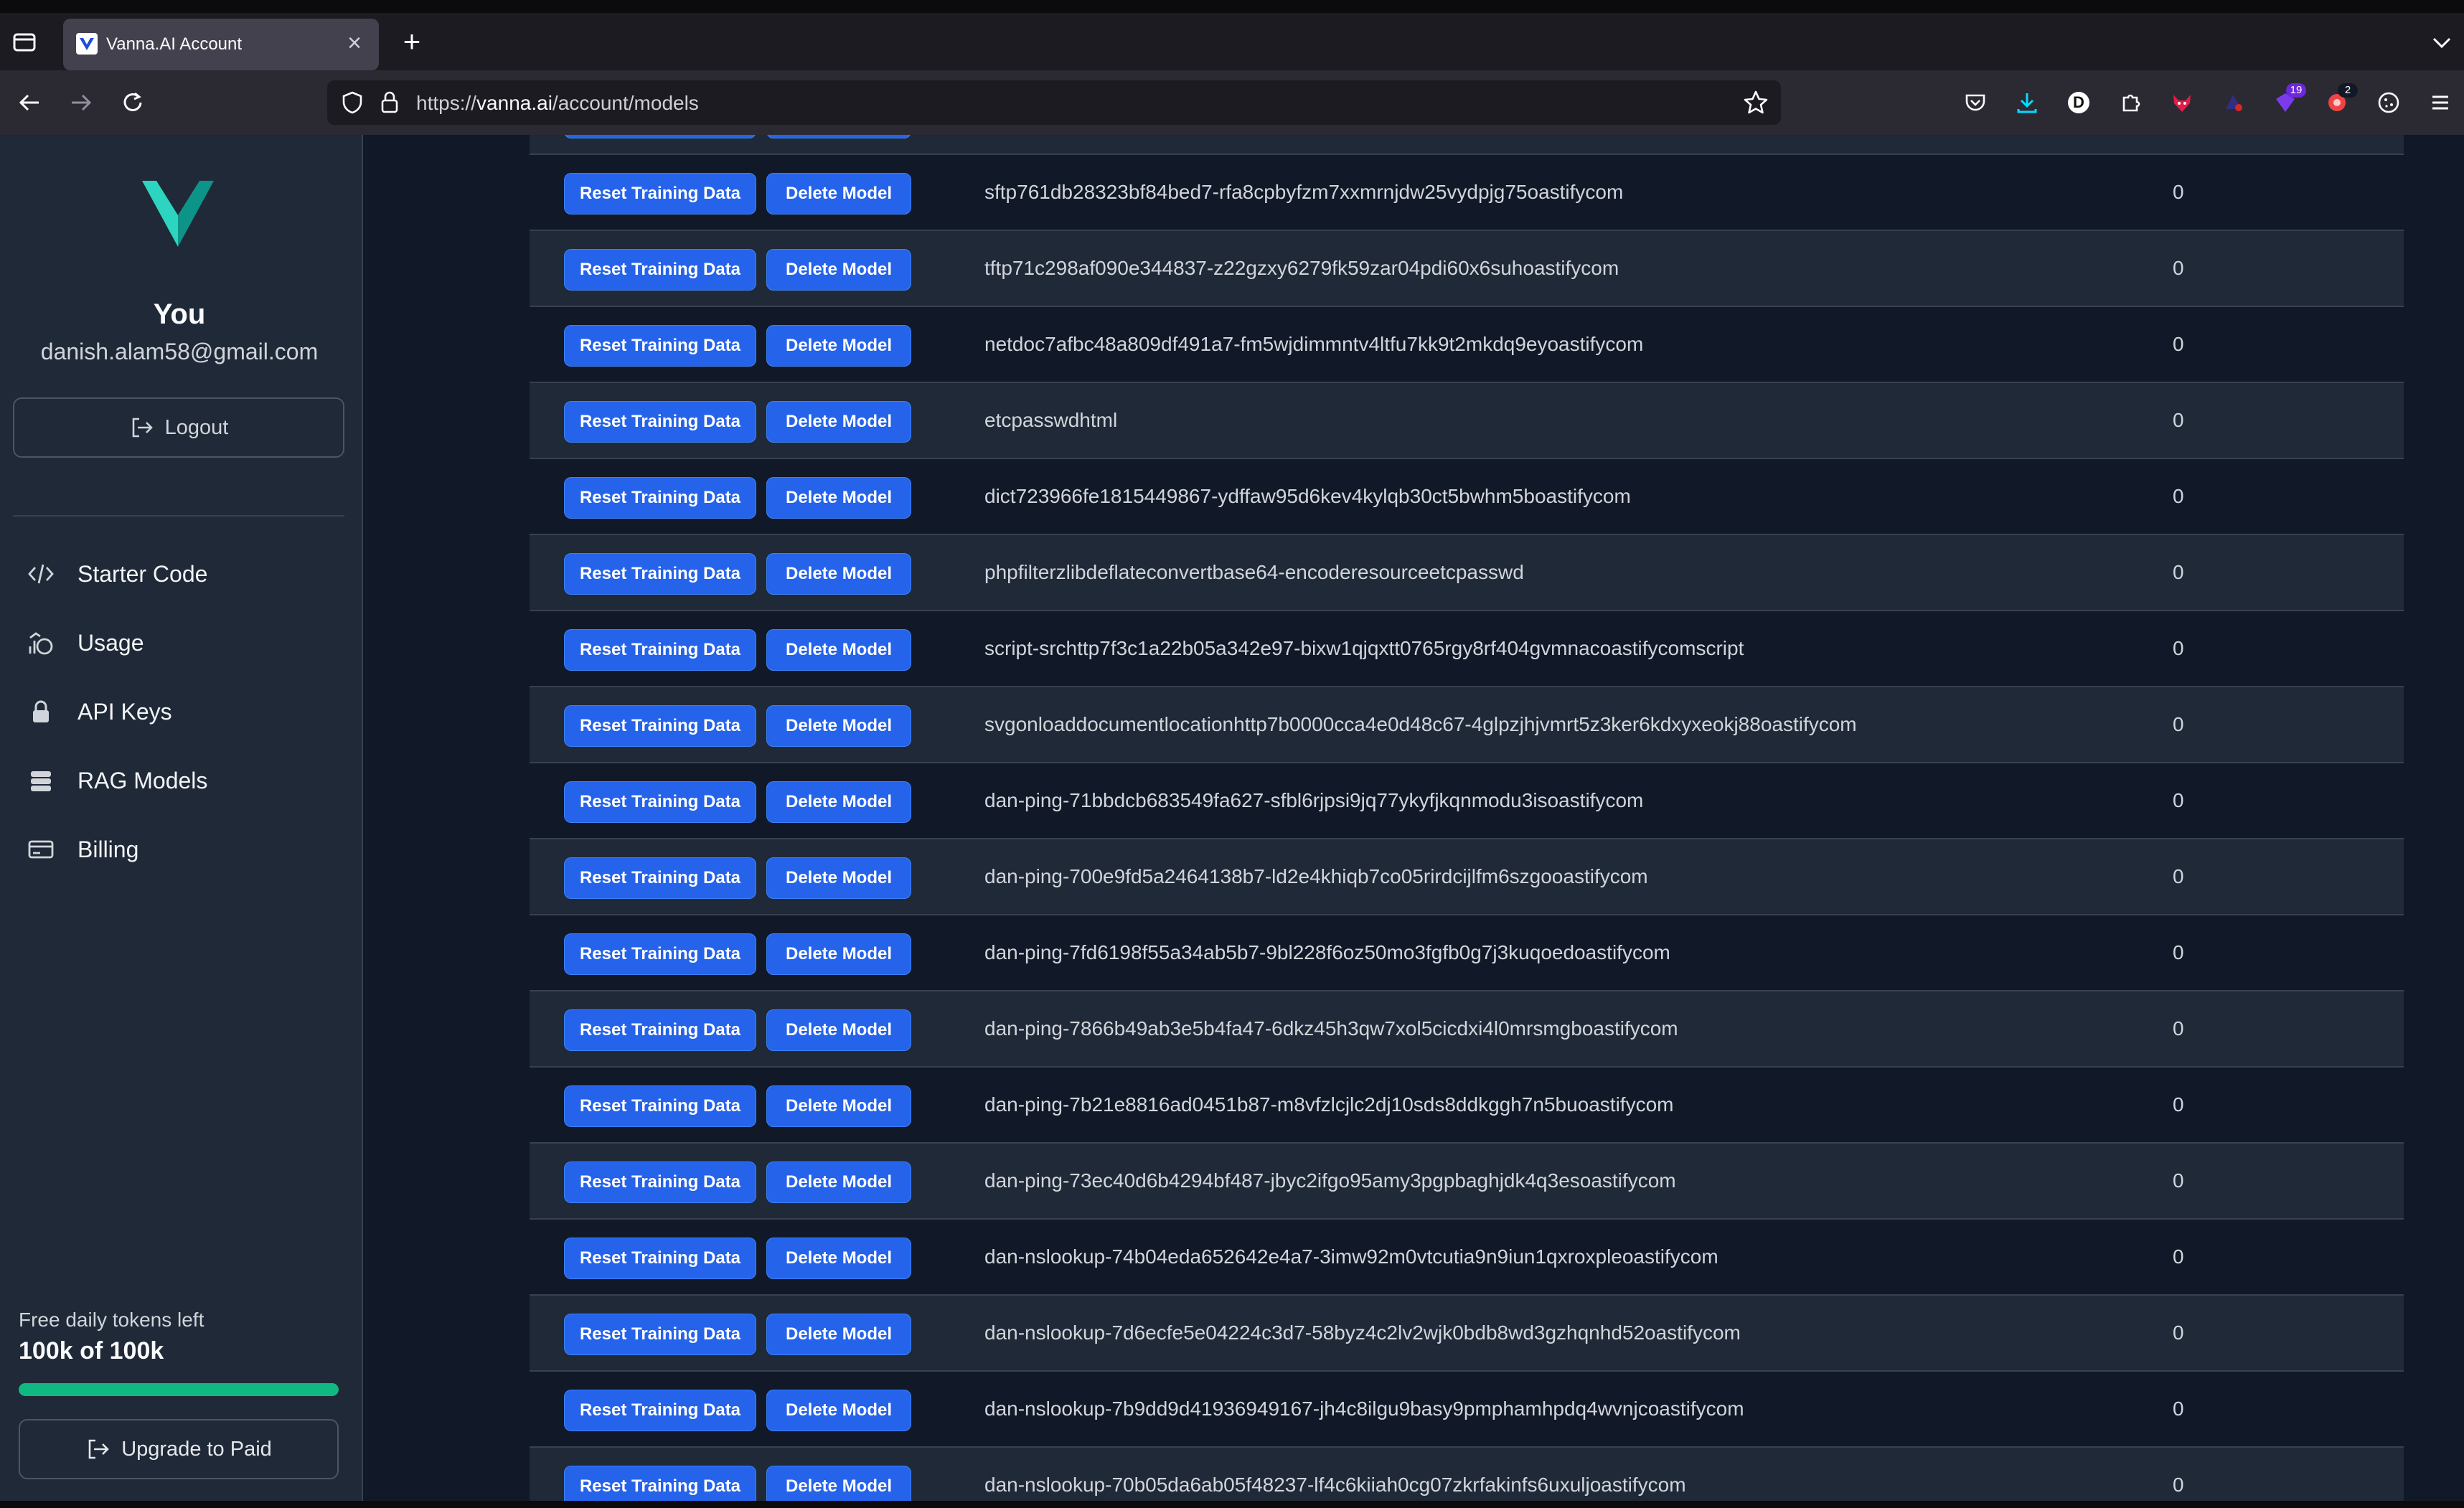 The image size is (2464, 1508). Describe the element at coordinates (132, 102) in the screenshot. I see `reload-icon` at that location.